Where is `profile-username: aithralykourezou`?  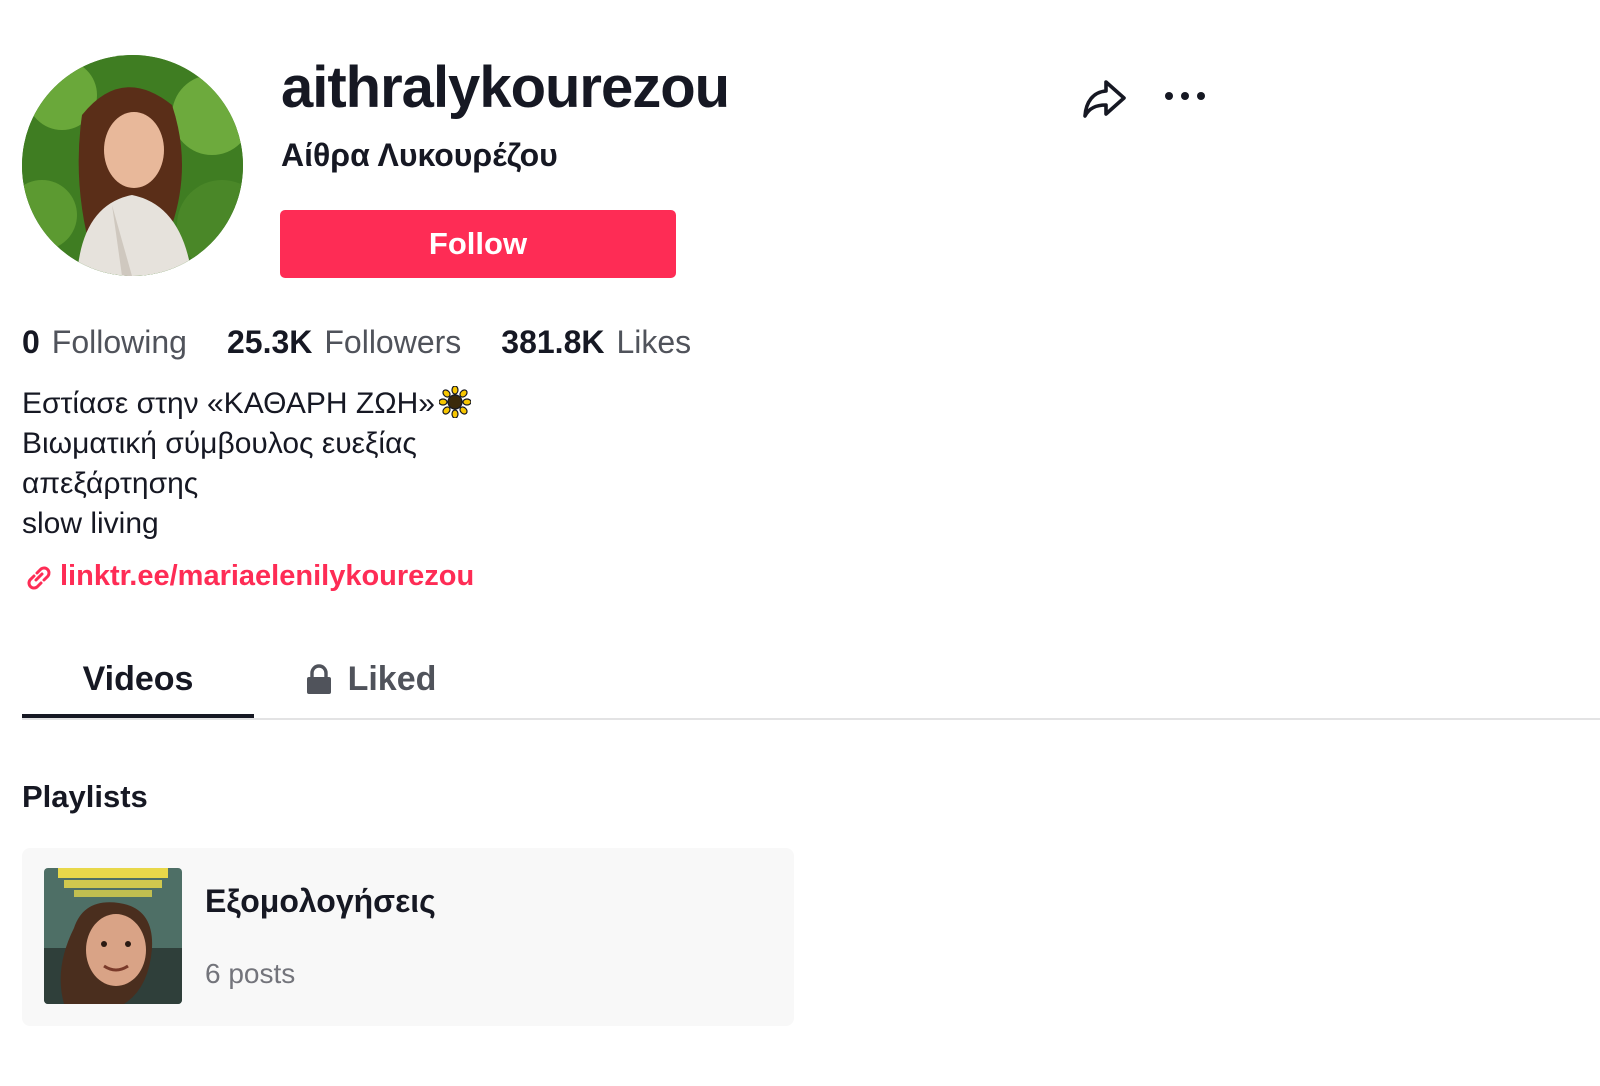 profile-username: aithralykourezou is located at coordinates (505, 87).